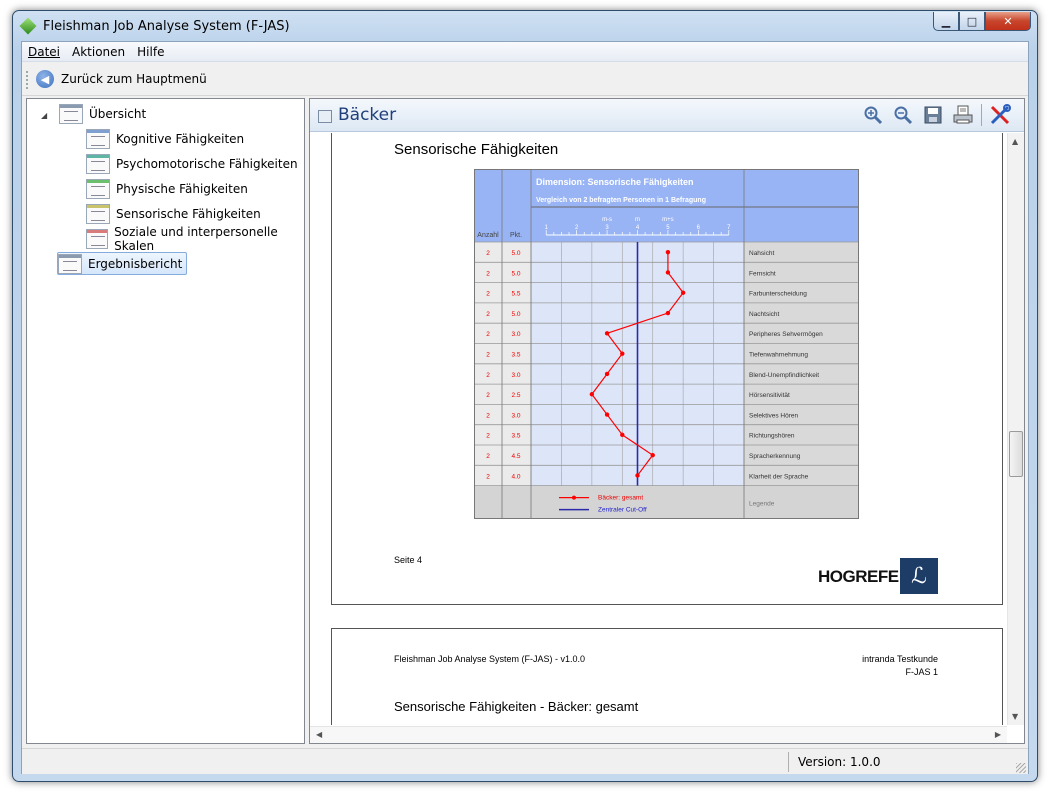 This screenshot has height=799, width=1055. Describe the element at coordinates (44, 115) in the screenshot. I see `tree-collapse-icon: ◢` at that location.